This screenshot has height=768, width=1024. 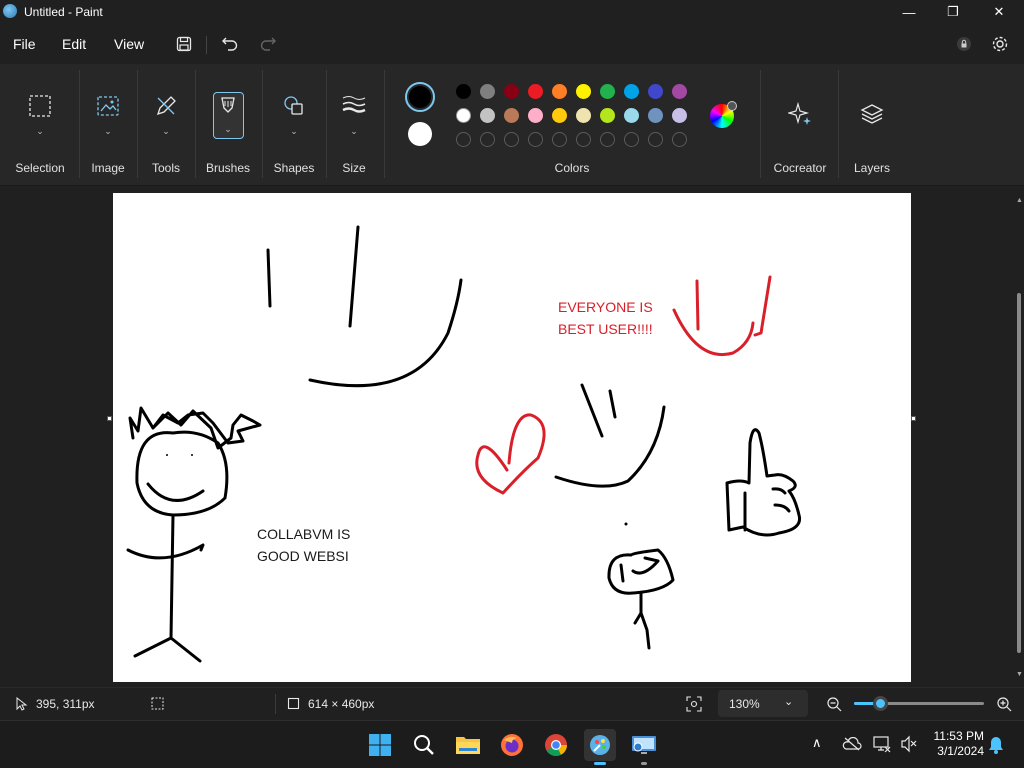 I want to click on zoom-slider-thumb, so click(x=880, y=703).